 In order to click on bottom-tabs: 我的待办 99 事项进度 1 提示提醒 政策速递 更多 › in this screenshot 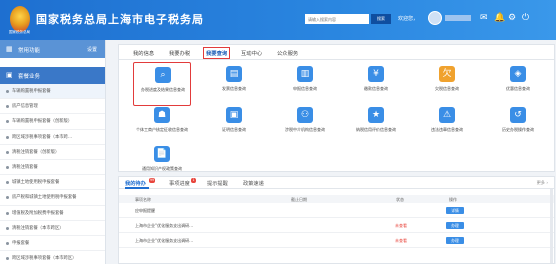, I will do `click(336, 183)`.